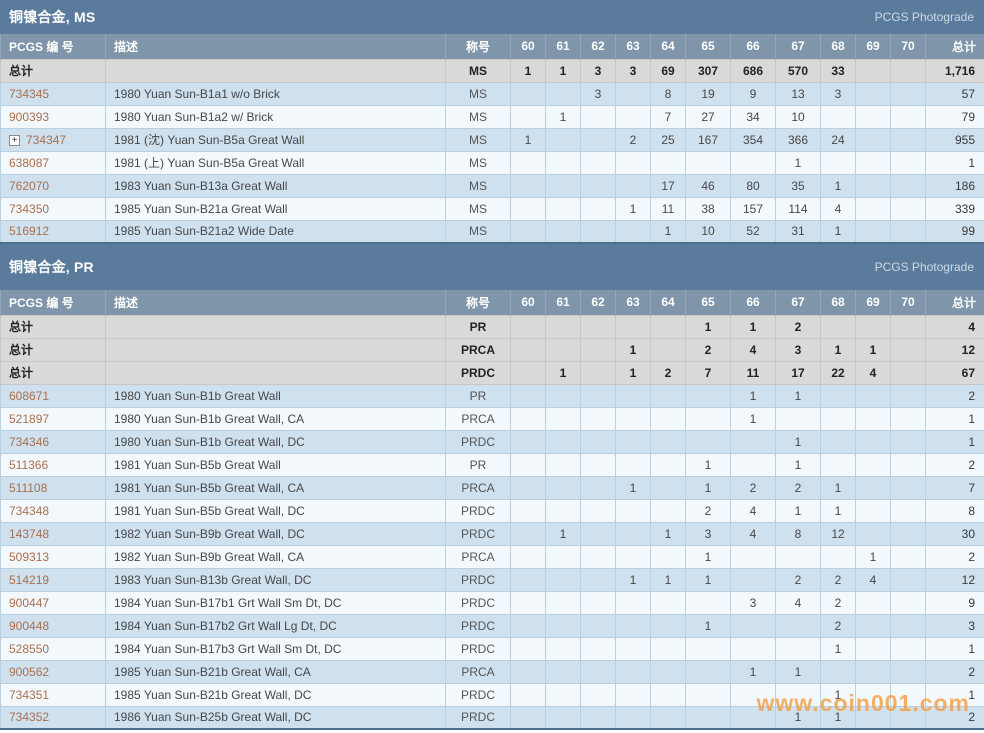 This screenshot has width=984, height=733. Describe the element at coordinates (29, 419) in the screenshot. I see `pcgs-number-link: 521897` at that location.